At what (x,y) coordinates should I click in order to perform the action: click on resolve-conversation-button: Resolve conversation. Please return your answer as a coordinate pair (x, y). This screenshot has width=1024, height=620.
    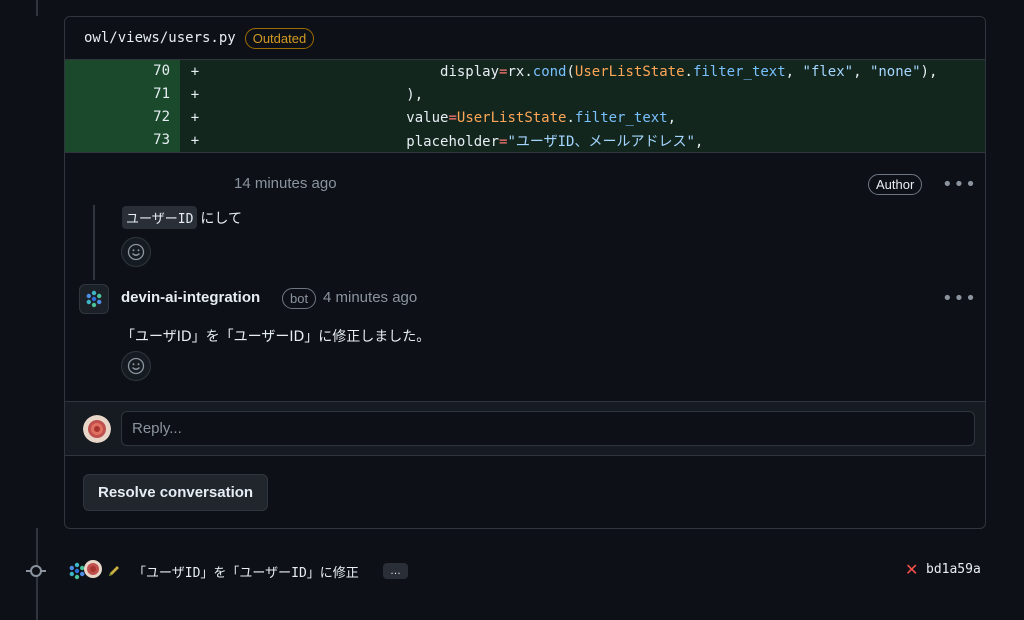
    Looking at the image, I should click on (176, 492).